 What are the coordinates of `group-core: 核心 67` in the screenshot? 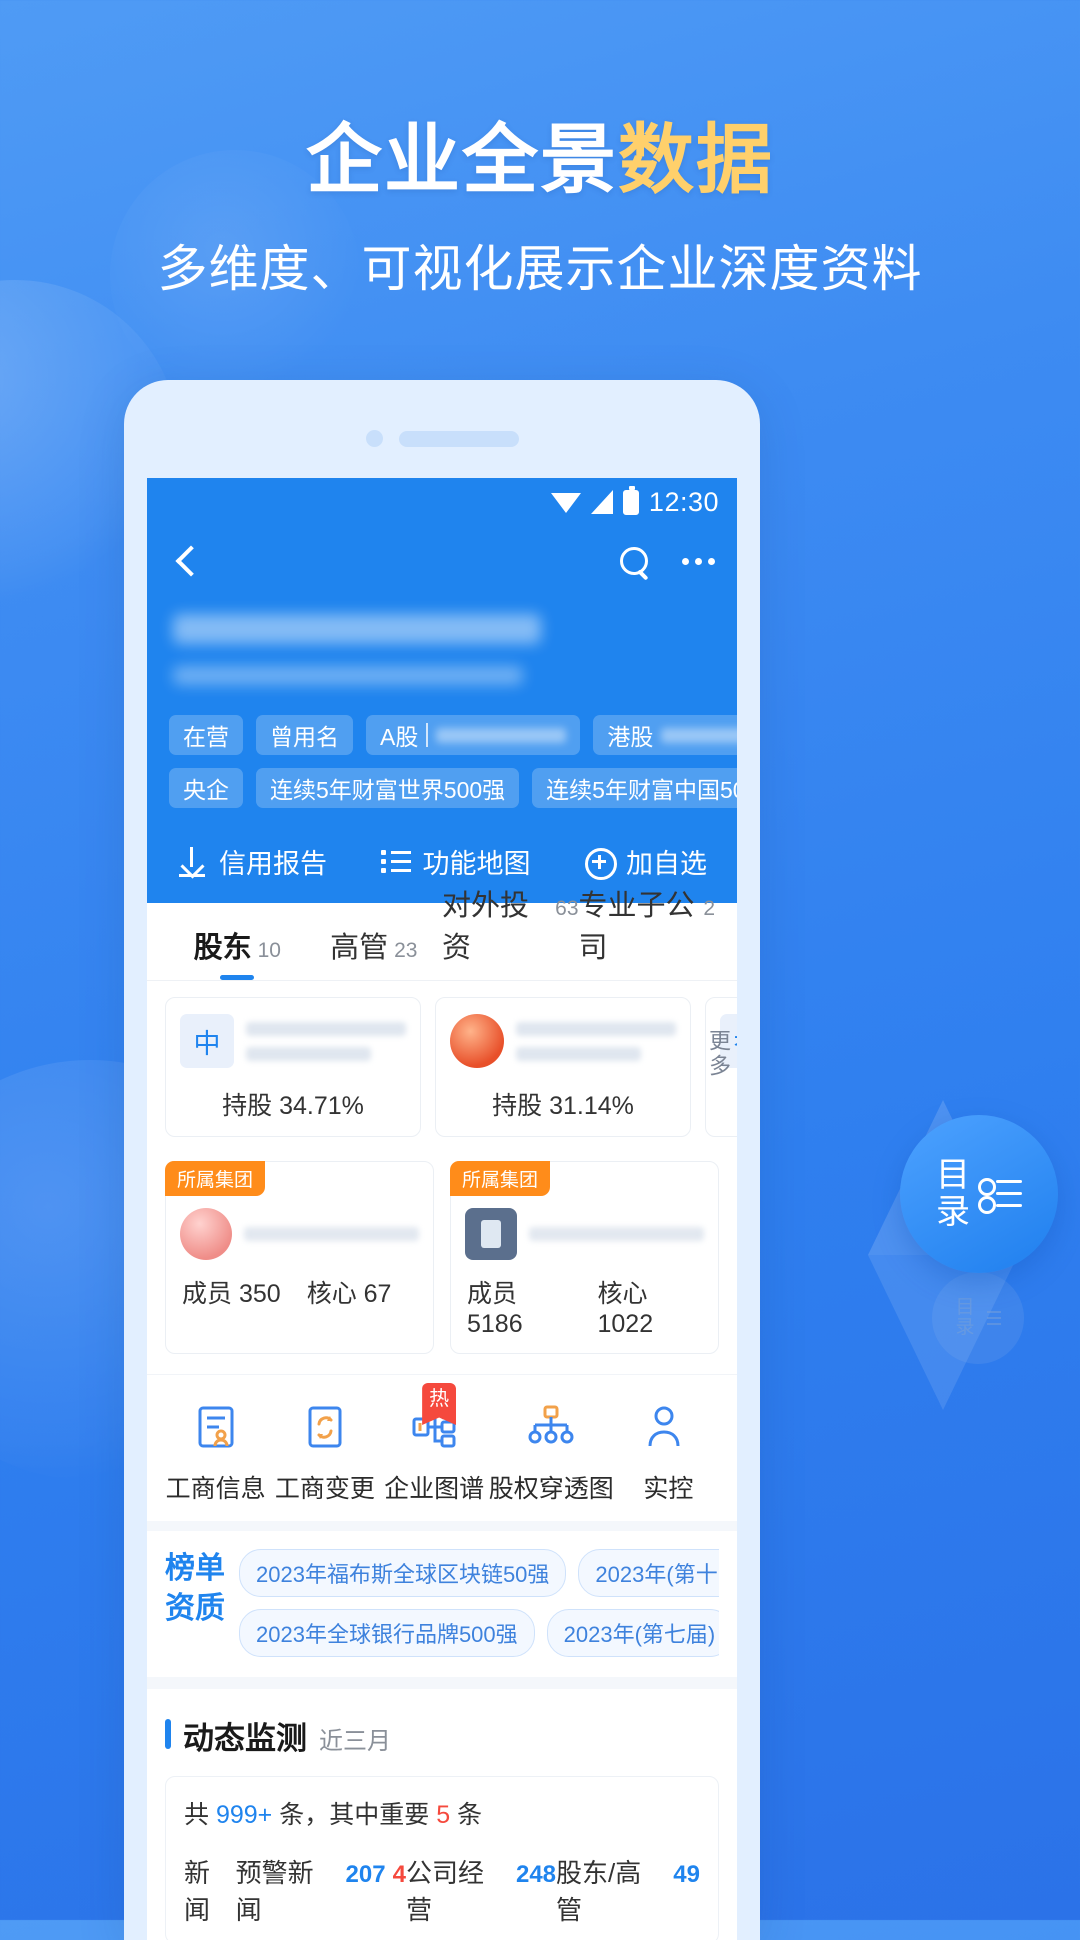 It's located at (349, 1294).